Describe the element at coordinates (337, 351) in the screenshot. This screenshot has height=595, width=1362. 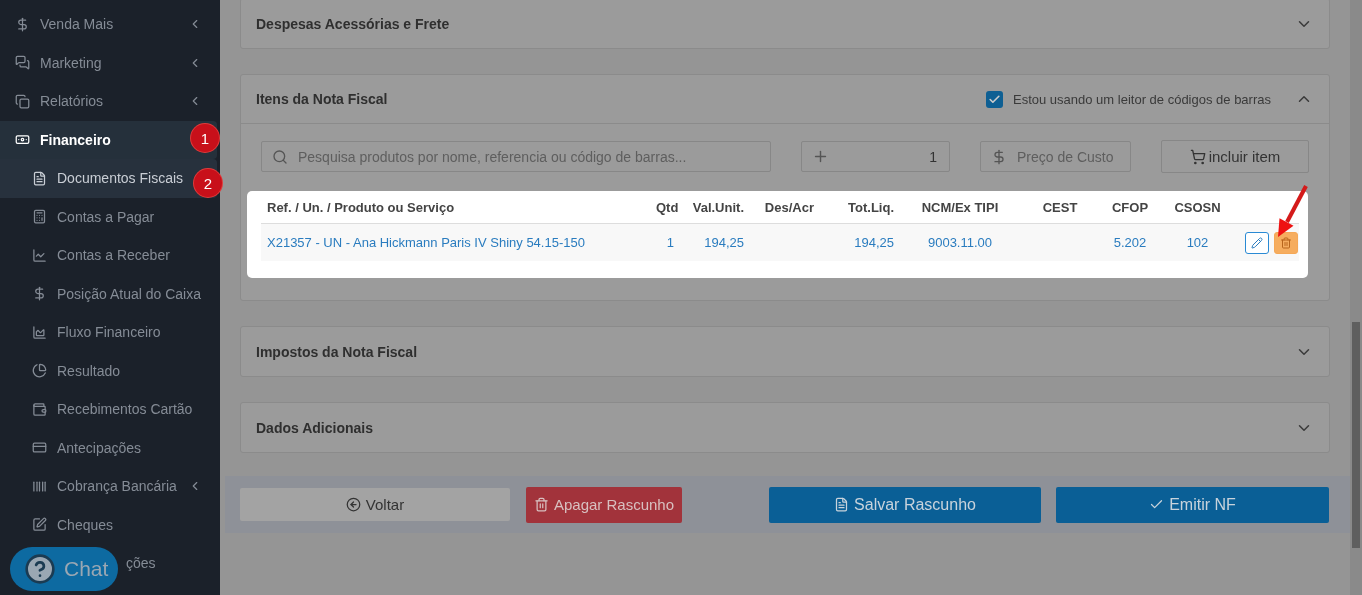
I see `section-title: Impostos da Nota Fiscal` at that location.